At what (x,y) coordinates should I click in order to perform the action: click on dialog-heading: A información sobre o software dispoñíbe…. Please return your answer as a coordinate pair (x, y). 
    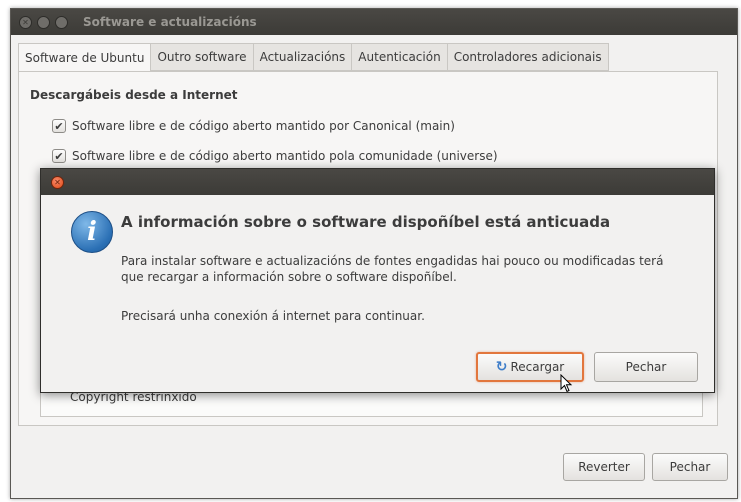
    Looking at the image, I should click on (366, 222).